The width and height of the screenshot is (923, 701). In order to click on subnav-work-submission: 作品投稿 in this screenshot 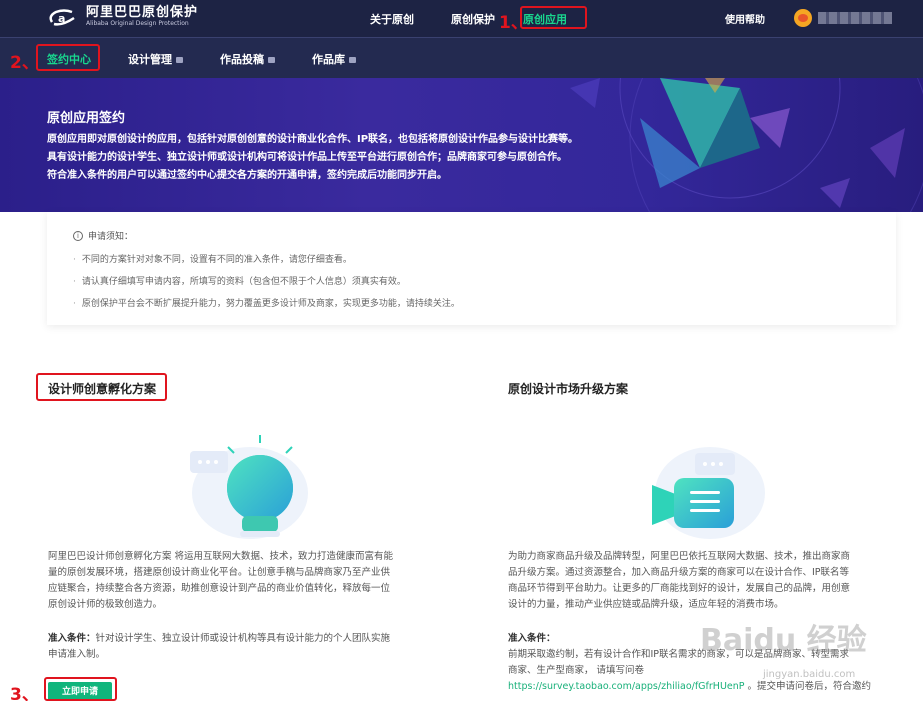, I will do `click(247, 59)`.